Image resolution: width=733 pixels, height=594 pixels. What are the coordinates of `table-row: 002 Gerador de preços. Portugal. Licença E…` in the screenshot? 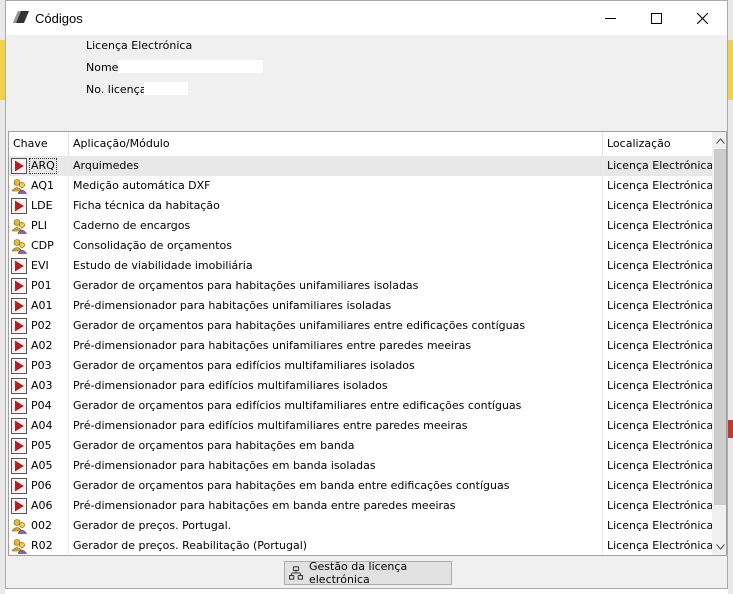 It's located at (360, 526).